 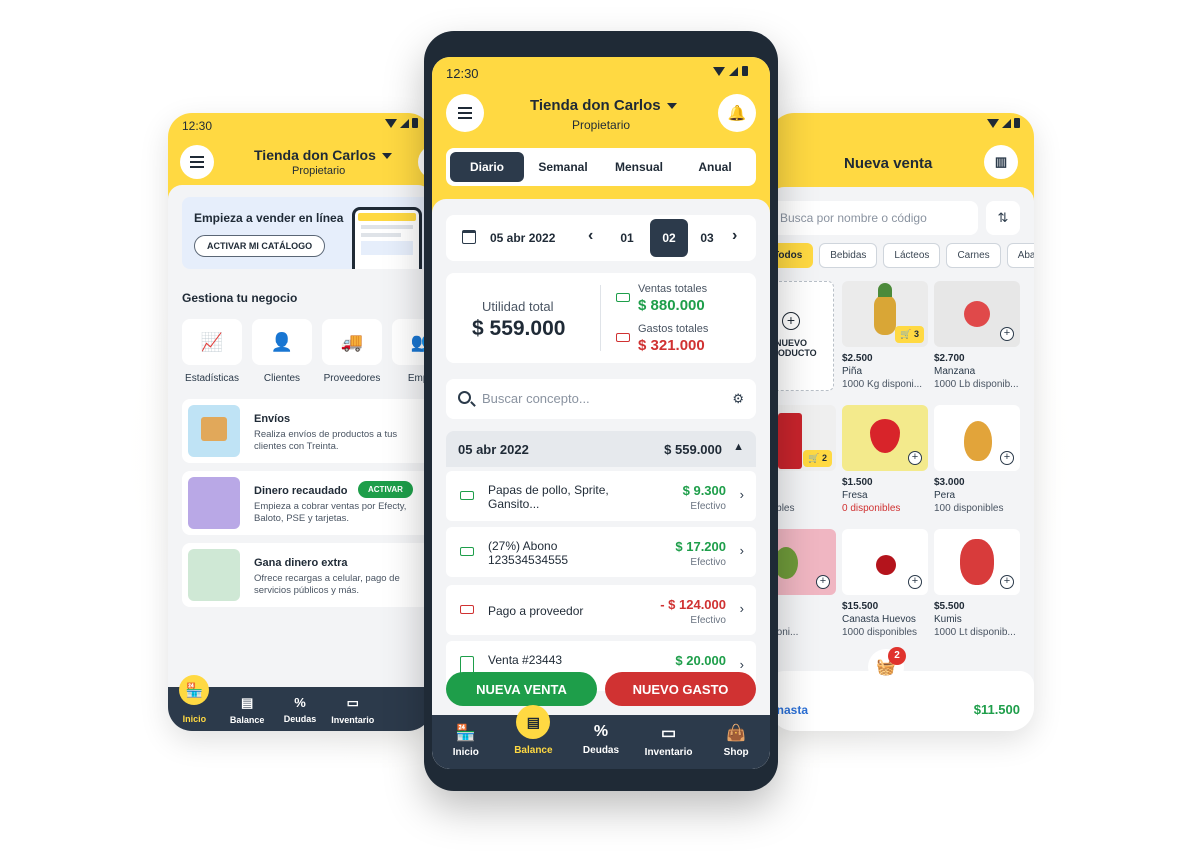 What do you see at coordinates (601, 449) in the screenshot?
I see `day-group-header: 05 abr 2022 $ 559.000 ▲` at bounding box center [601, 449].